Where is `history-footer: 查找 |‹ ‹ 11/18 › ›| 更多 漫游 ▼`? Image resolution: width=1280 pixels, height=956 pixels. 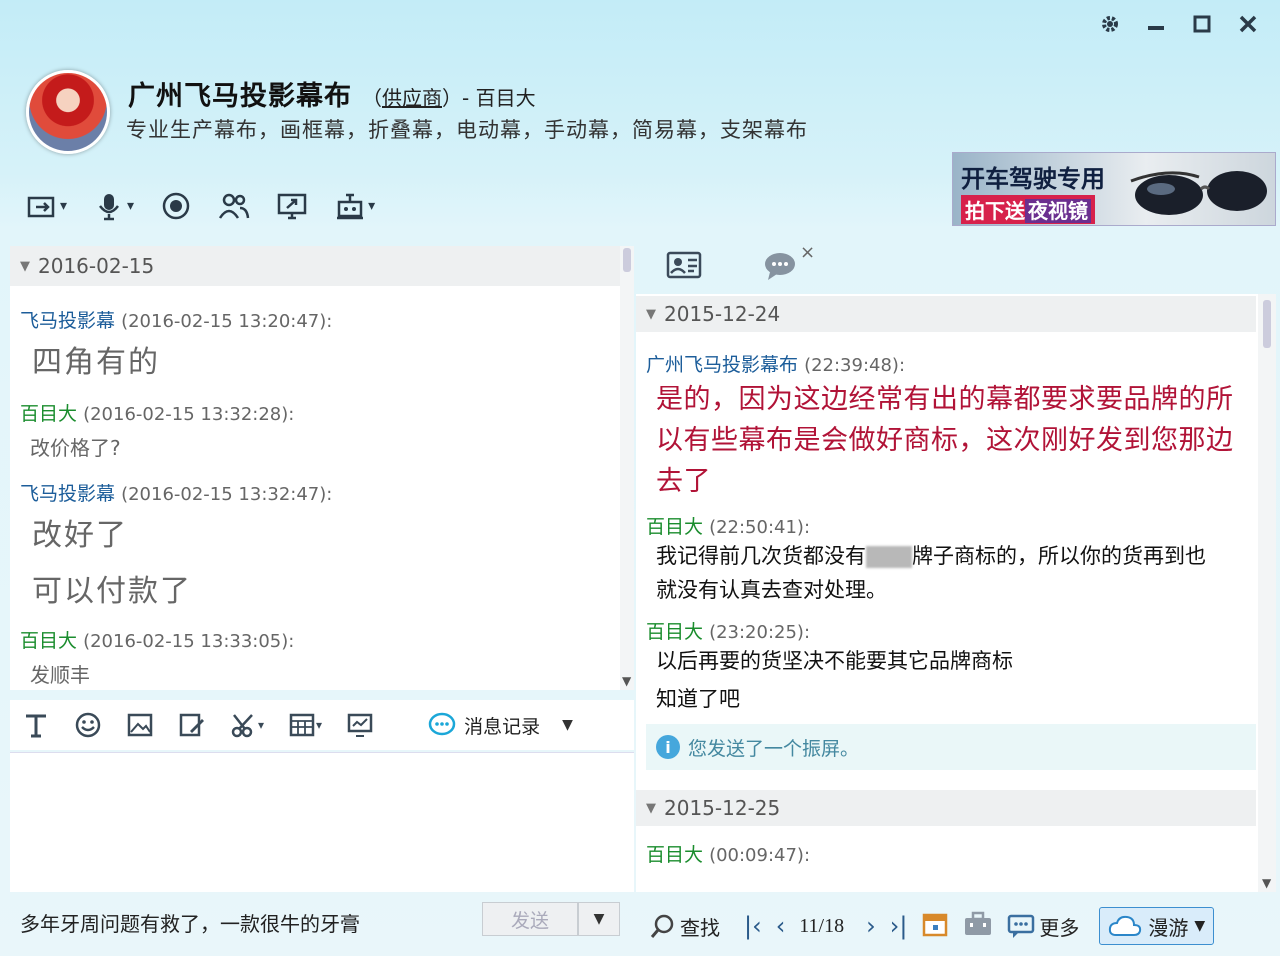 history-footer: 查找 |‹ ‹ 11/18 › ›| 更多 漫游 ▼ is located at coordinates (960, 926).